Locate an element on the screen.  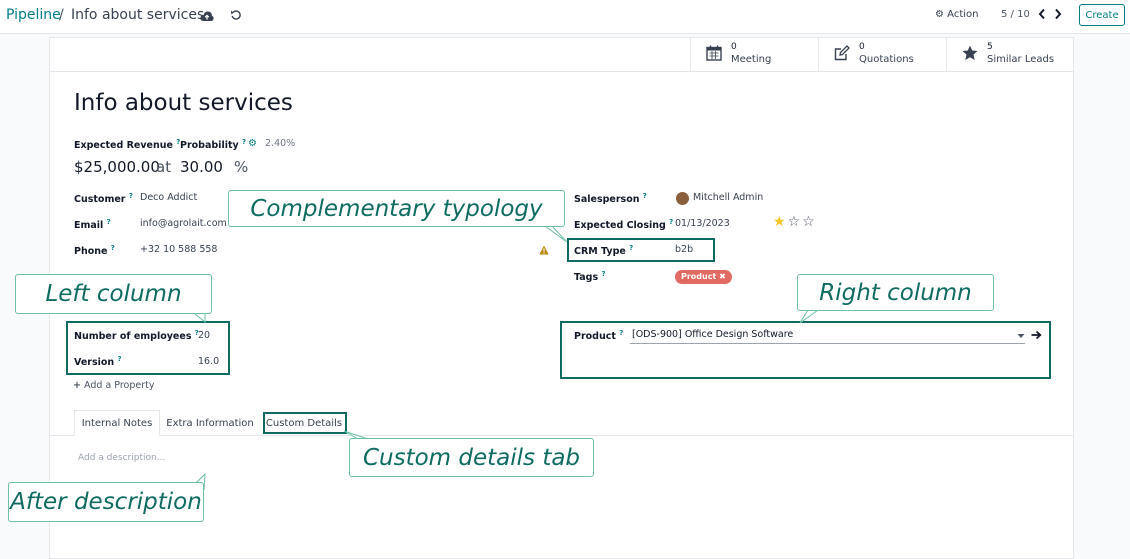
add-property-button: + Add a Property is located at coordinates (113, 385).